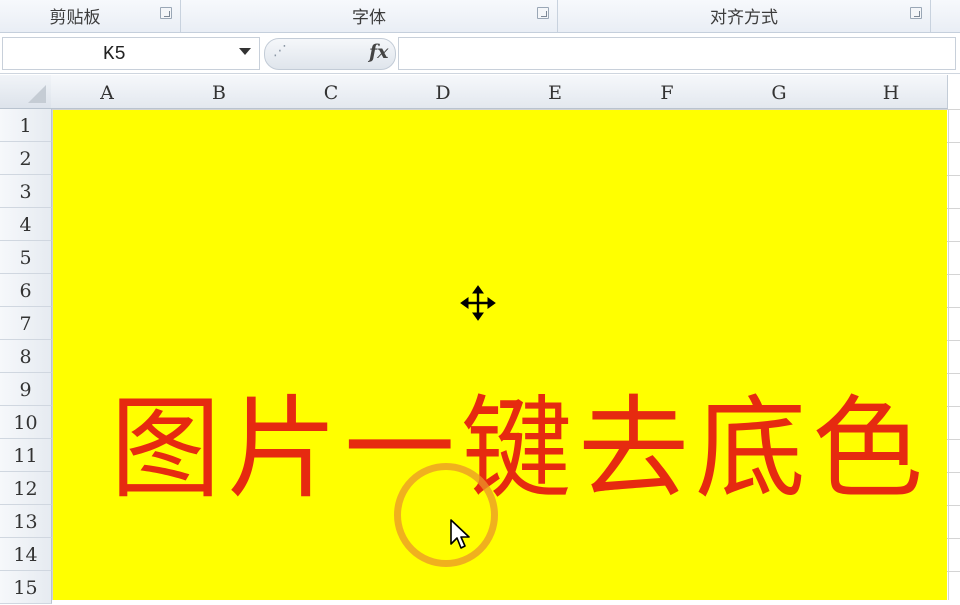  What do you see at coordinates (26, 356) in the screenshot?
I see `row-header: 8` at bounding box center [26, 356].